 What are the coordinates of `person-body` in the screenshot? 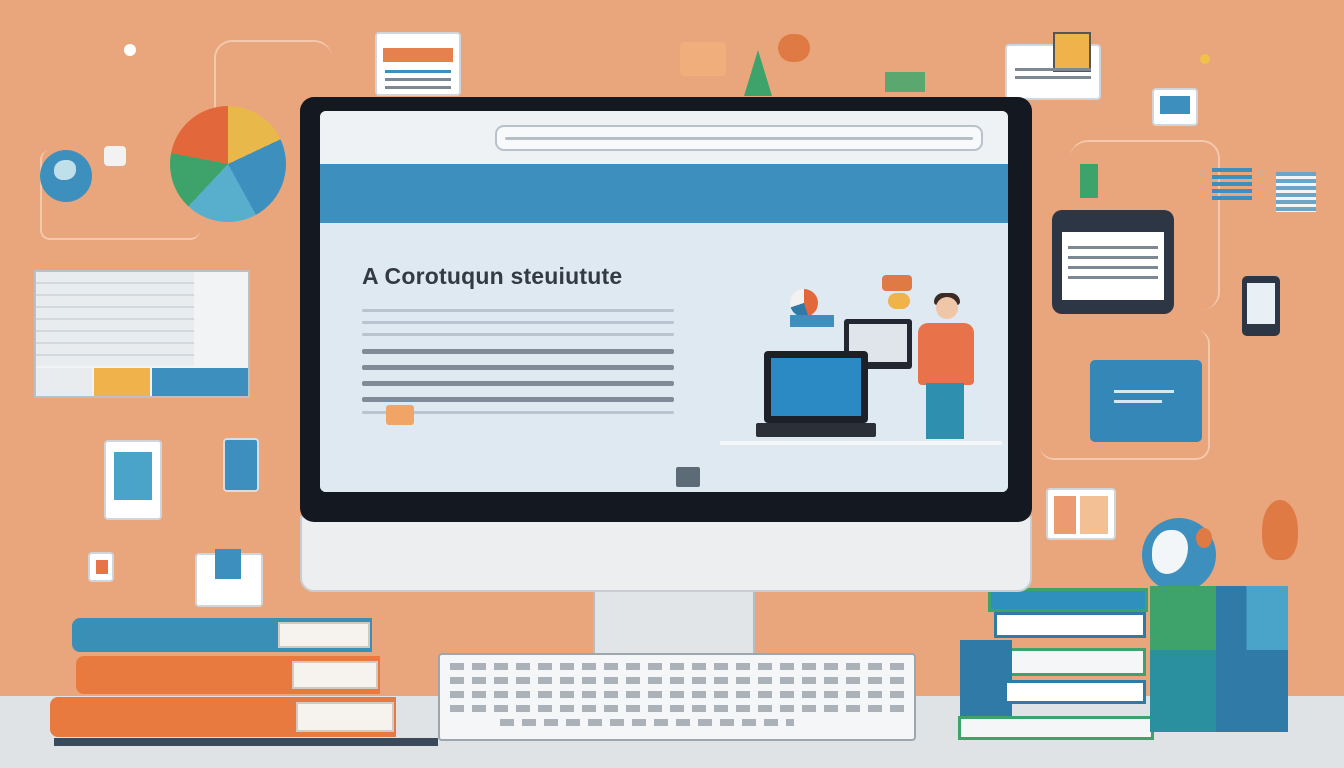 It's located at (946, 354).